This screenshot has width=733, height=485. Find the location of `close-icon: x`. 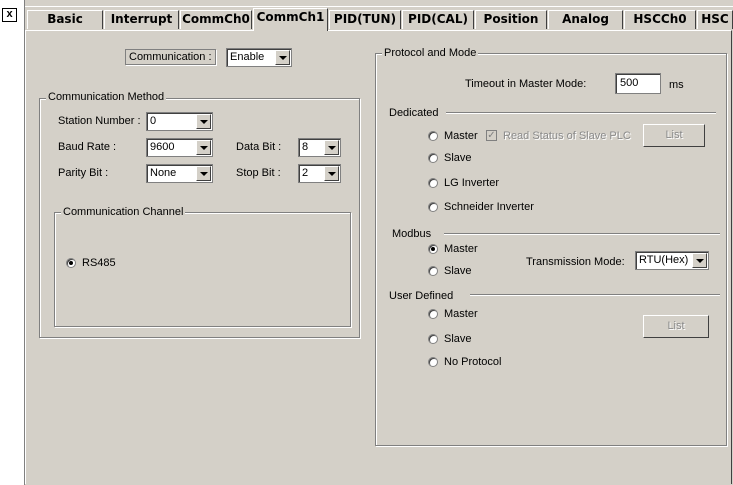

close-icon: x is located at coordinates (9, 15).